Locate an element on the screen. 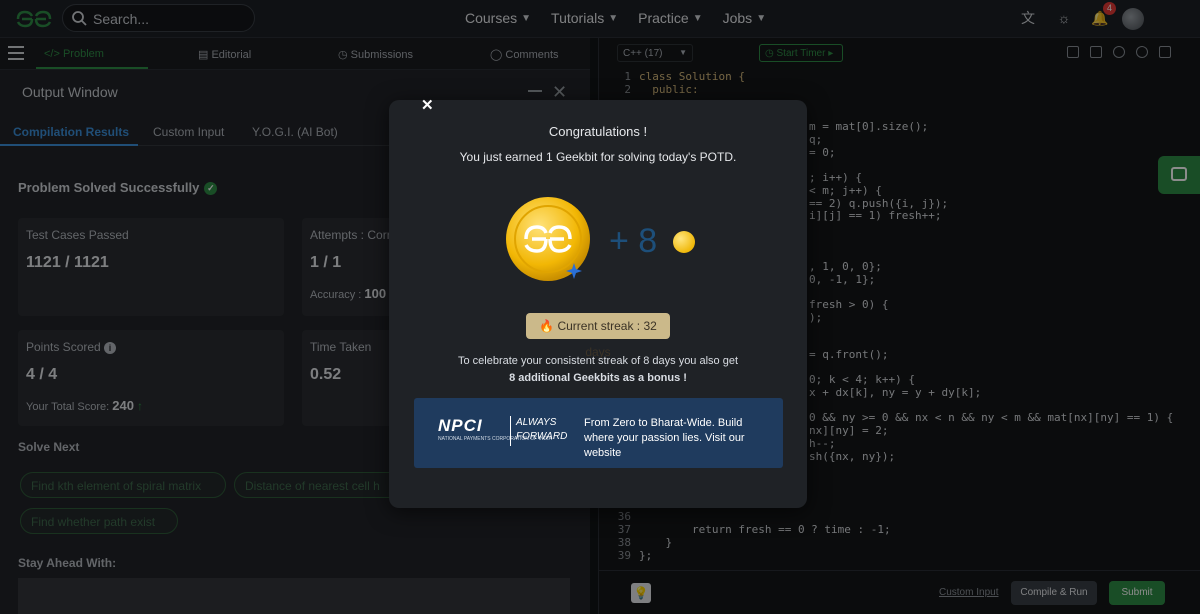 Image resolution: width=1200 pixels, height=614 pixels. streak-badge: 🔥 Current streak : 32 days is located at coordinates (598, 336).